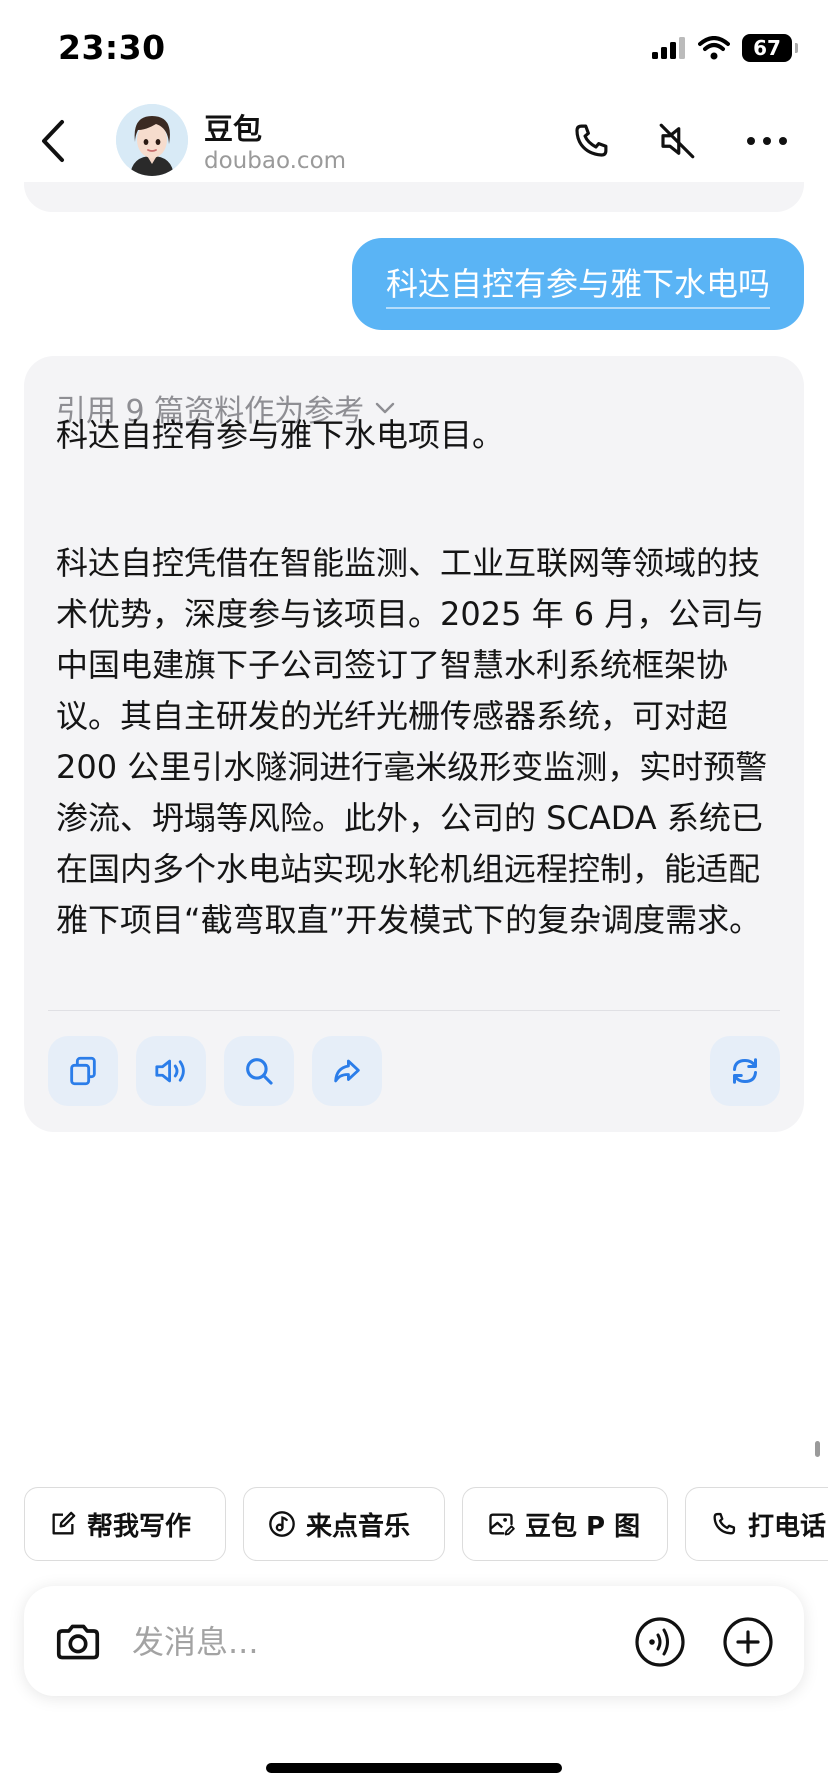 The width and height of the screenshot is (828, 1792). Describe the element at coordinates (414, 141) in the screenshot. I see `chat-header: 豆包 doubao.com` at that location.